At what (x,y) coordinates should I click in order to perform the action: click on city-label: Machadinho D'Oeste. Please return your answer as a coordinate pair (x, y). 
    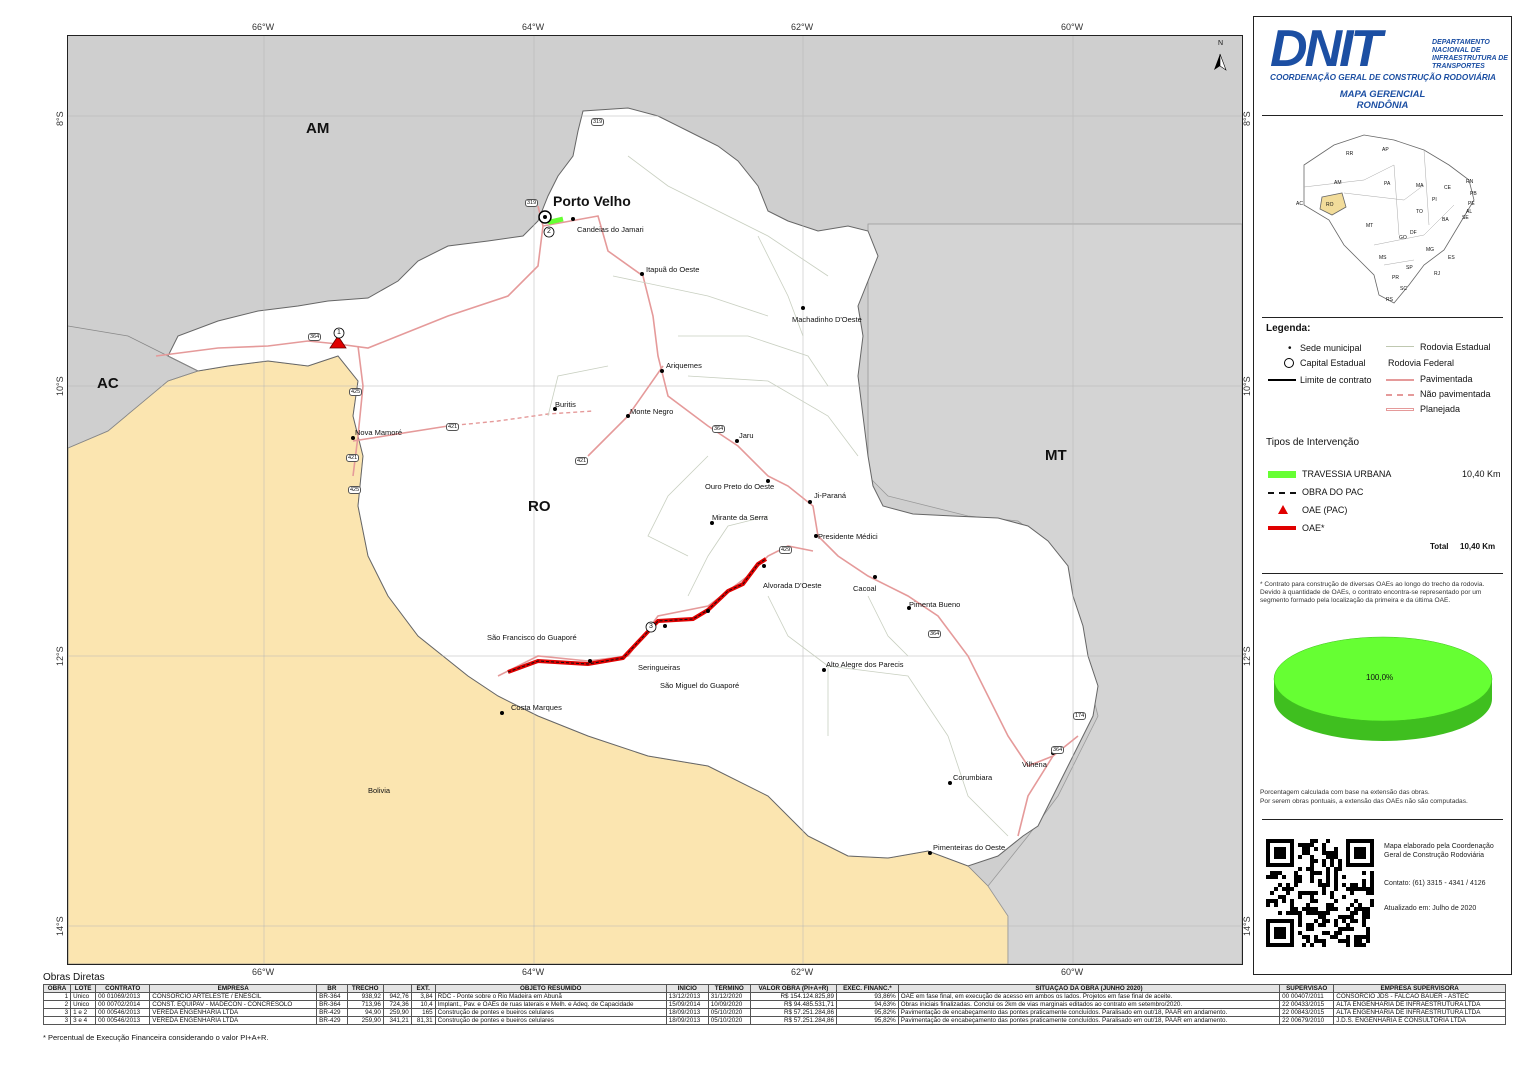
    Looking at the image, I should click on (827, 319).